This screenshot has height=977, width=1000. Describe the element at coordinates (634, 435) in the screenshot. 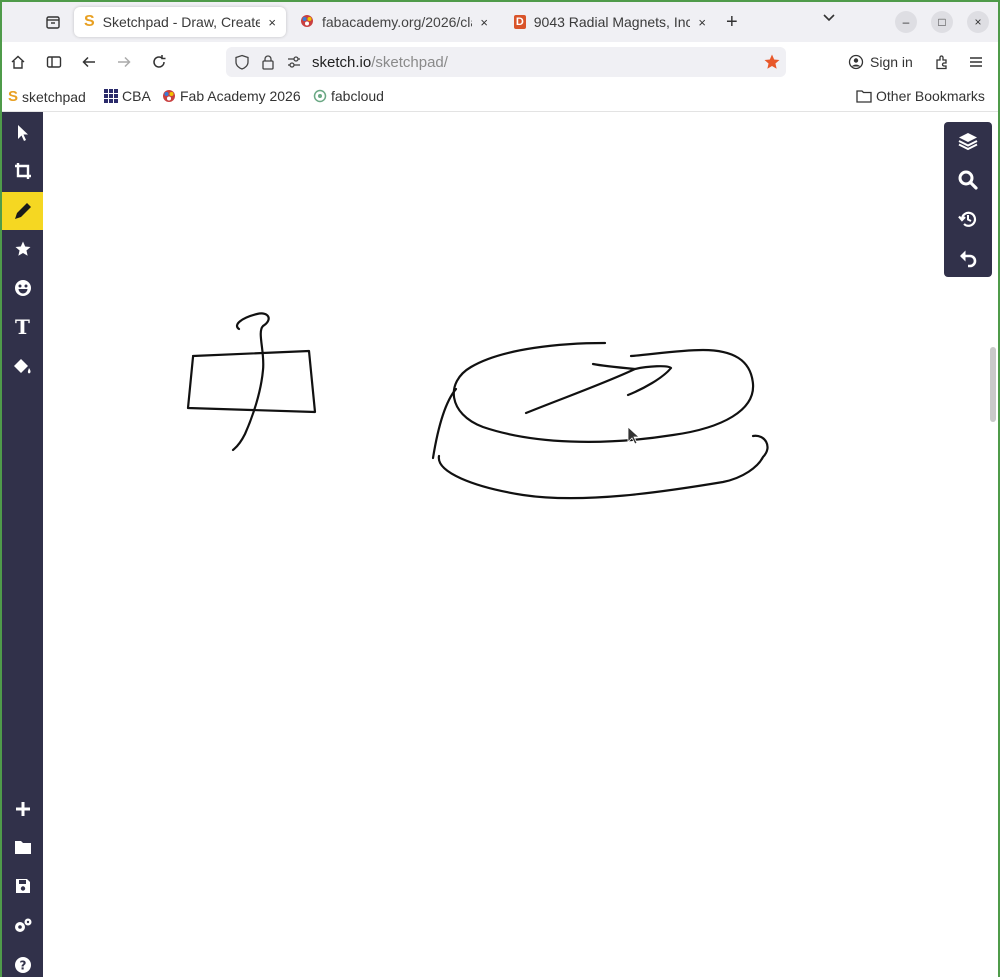

I see `mouse-cursor-icon` at that location.